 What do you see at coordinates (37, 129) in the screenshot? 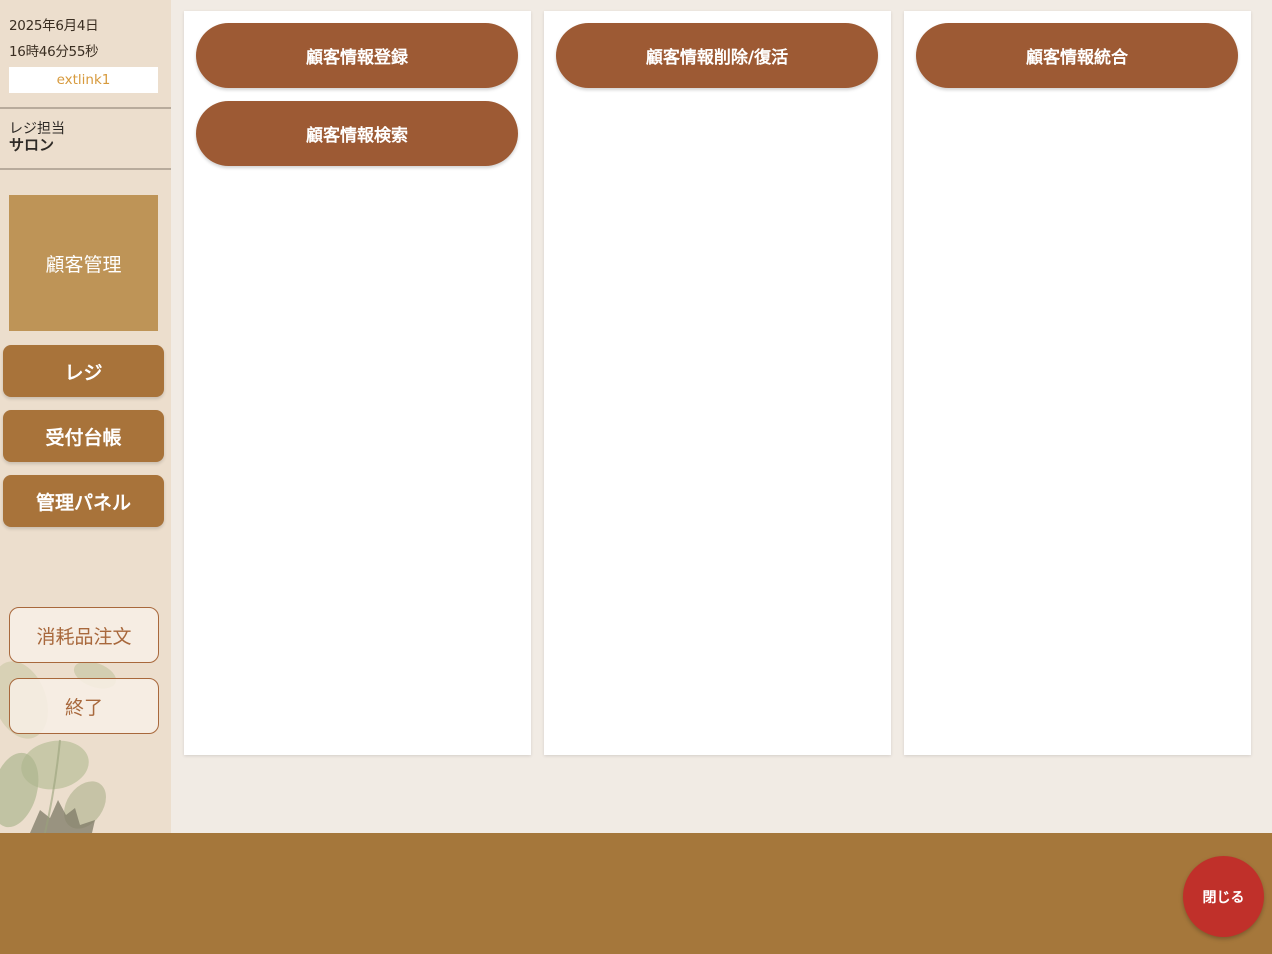
I see `staff-label: レジ担当` at bounding box center [37, 129].